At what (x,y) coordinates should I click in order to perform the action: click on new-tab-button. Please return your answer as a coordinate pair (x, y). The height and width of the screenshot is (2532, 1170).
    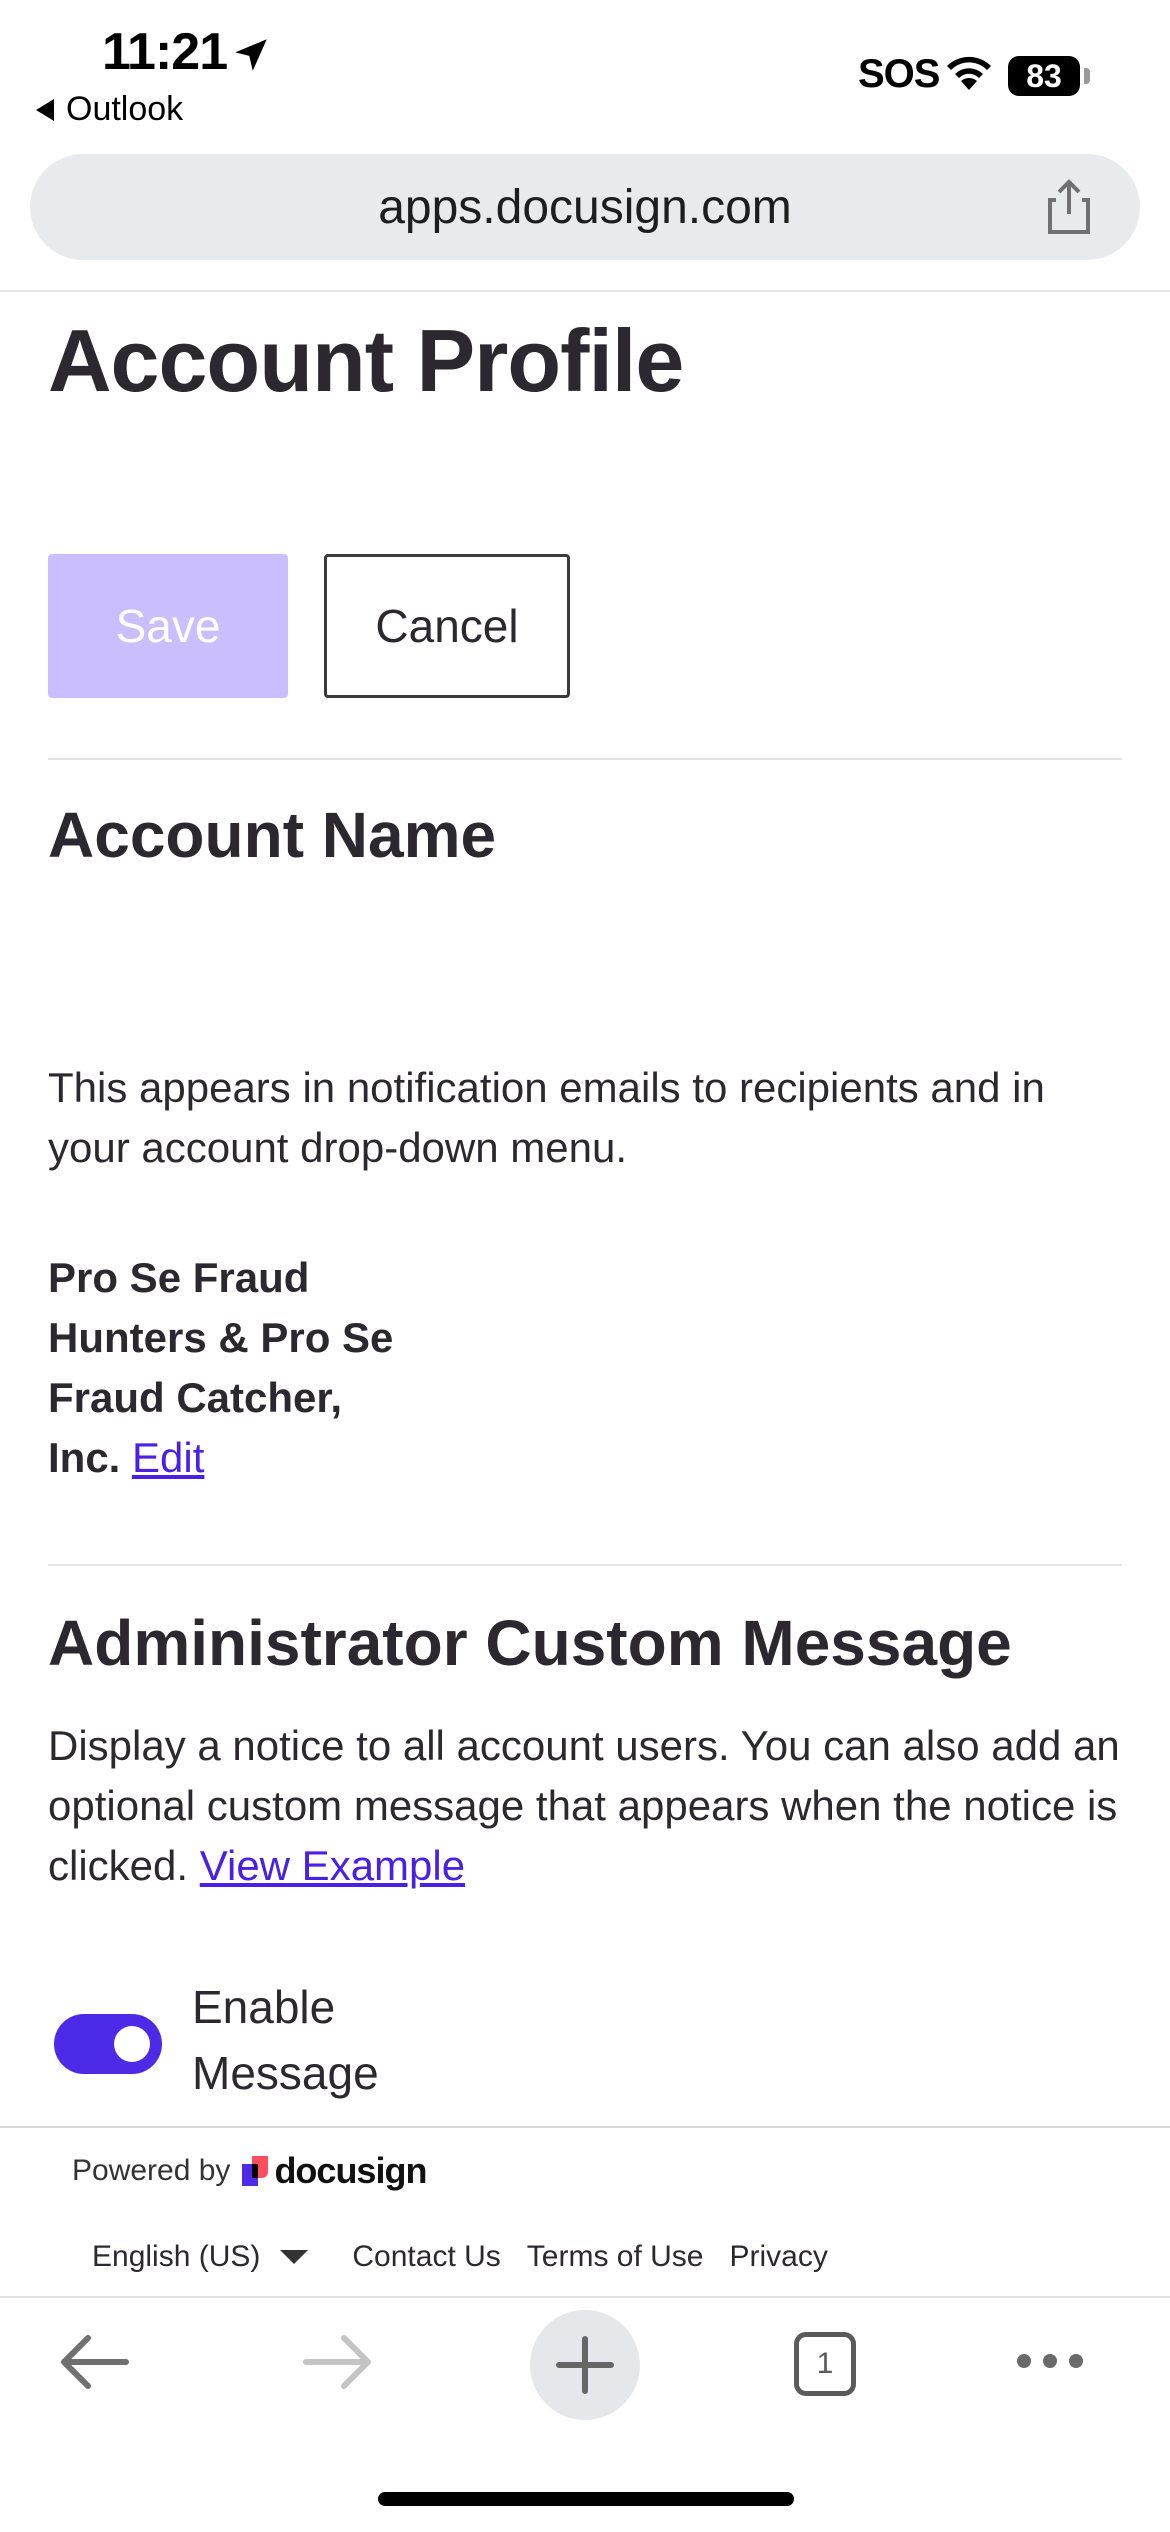
    Looking at the image, I should click on (585, 2365).